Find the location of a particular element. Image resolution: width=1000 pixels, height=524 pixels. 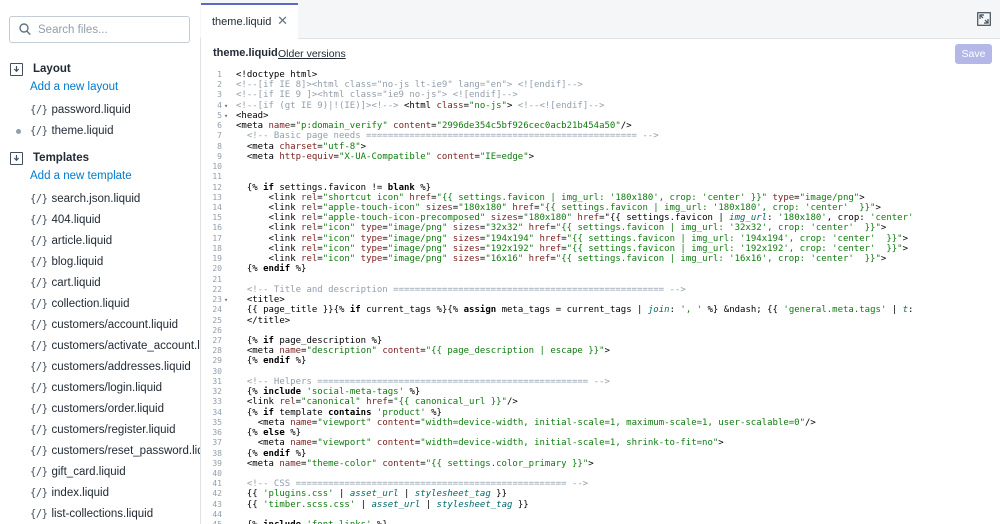

code-text: {% include 'font-links' %} is located at coordinates (312, 522).